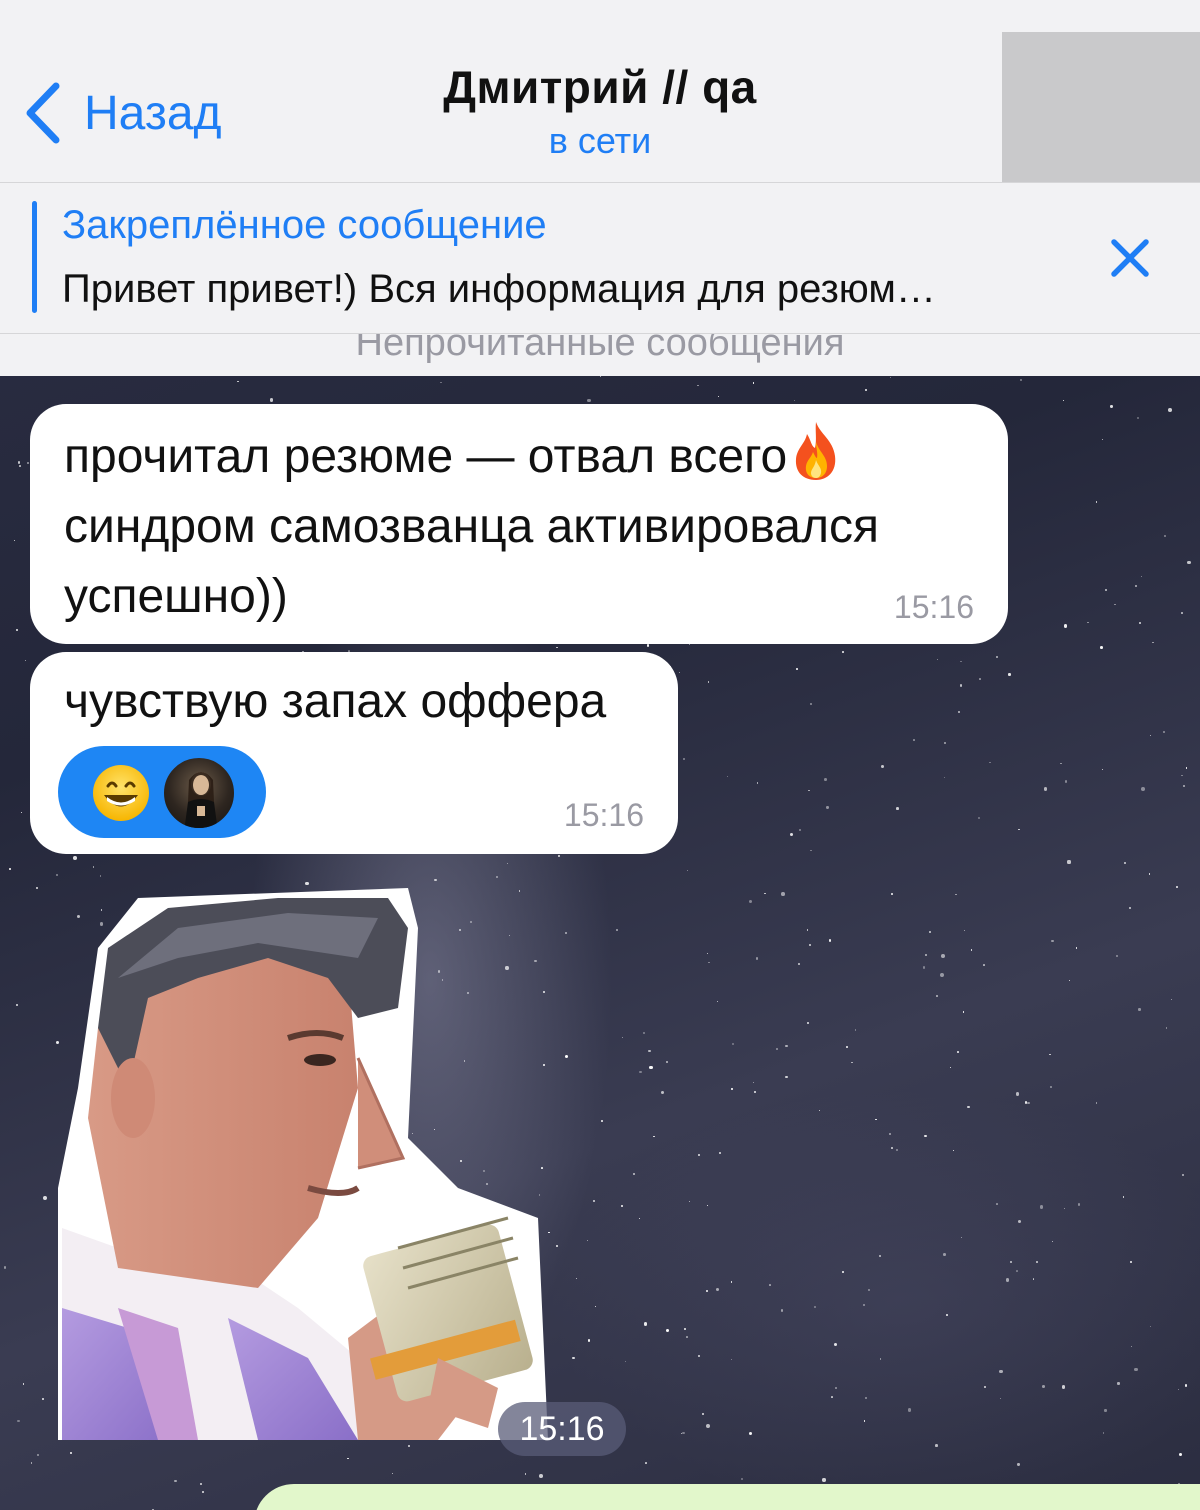 The width and height of the screenshot is (1200, 1510). I want to click on unread-label: Непрочитанные сообщения, so click(600, 349).